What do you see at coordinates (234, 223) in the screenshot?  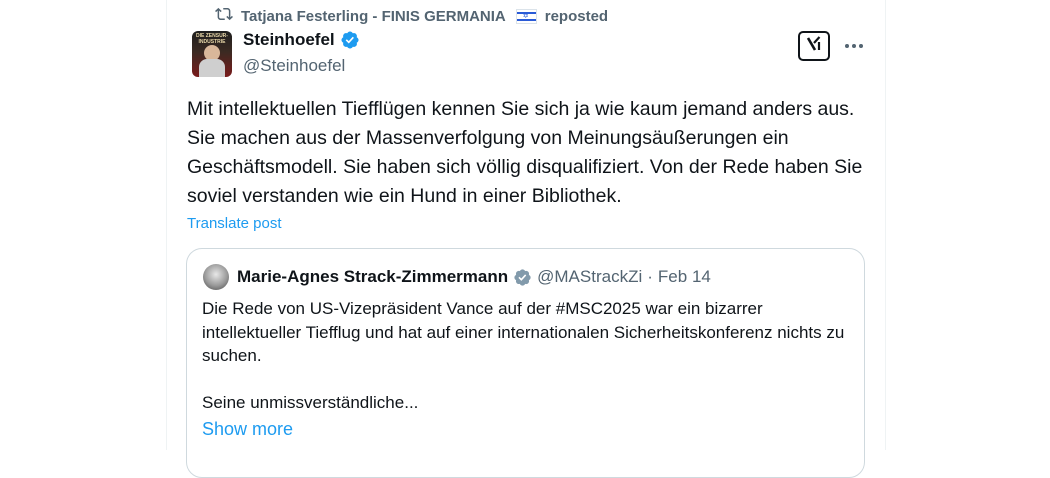 I see `translate-post-link: Translate post` at bounding box center [234, 223].